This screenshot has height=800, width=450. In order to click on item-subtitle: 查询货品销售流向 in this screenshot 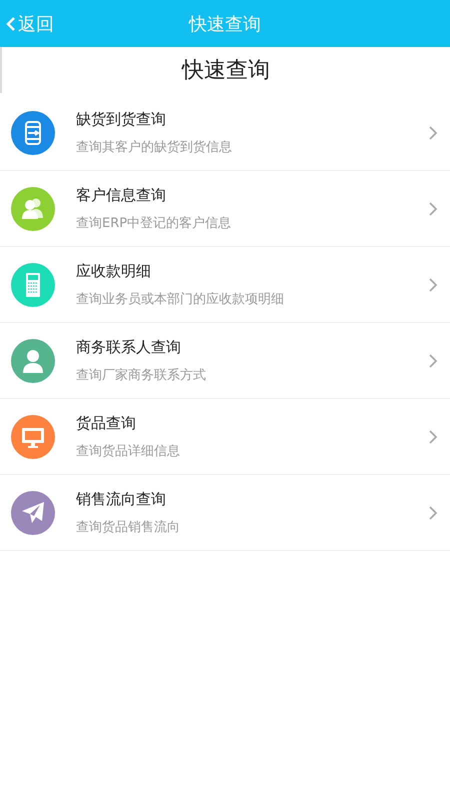, I will do `click(128, 527)`.